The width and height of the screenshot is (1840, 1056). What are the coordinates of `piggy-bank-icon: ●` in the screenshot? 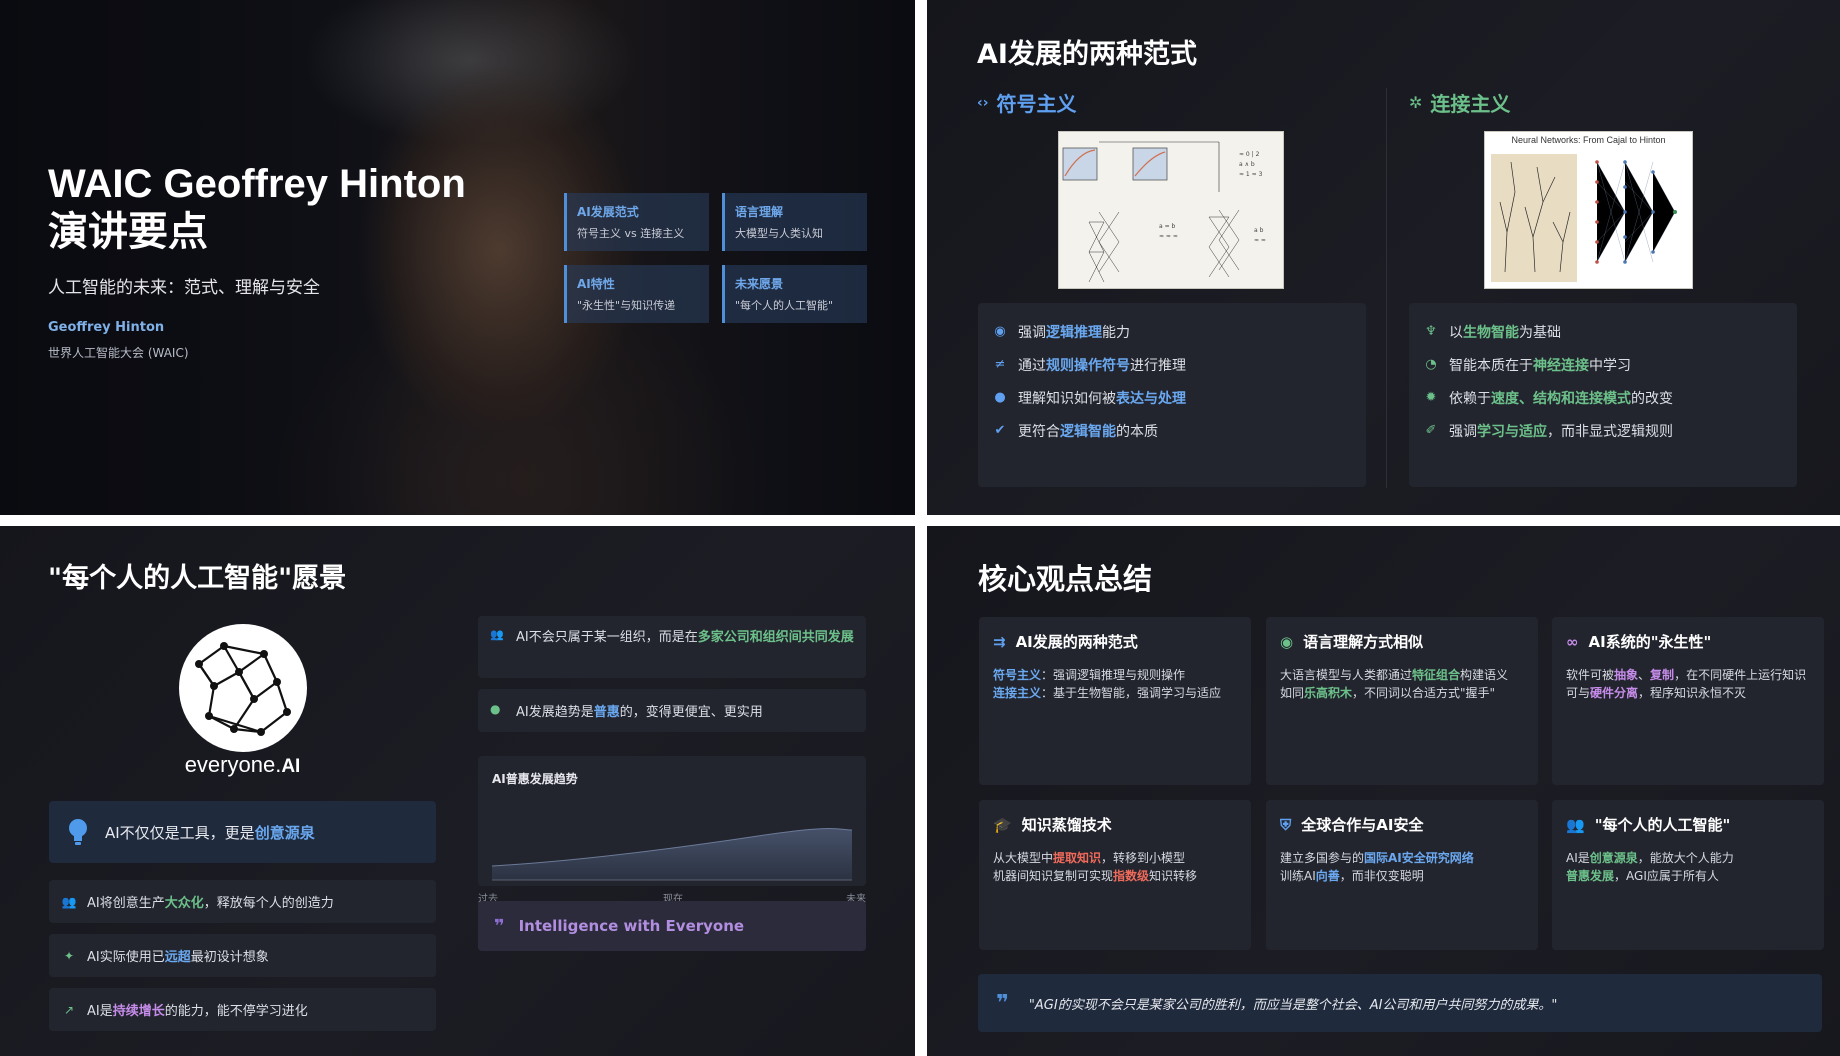 It's located at (495, 709).